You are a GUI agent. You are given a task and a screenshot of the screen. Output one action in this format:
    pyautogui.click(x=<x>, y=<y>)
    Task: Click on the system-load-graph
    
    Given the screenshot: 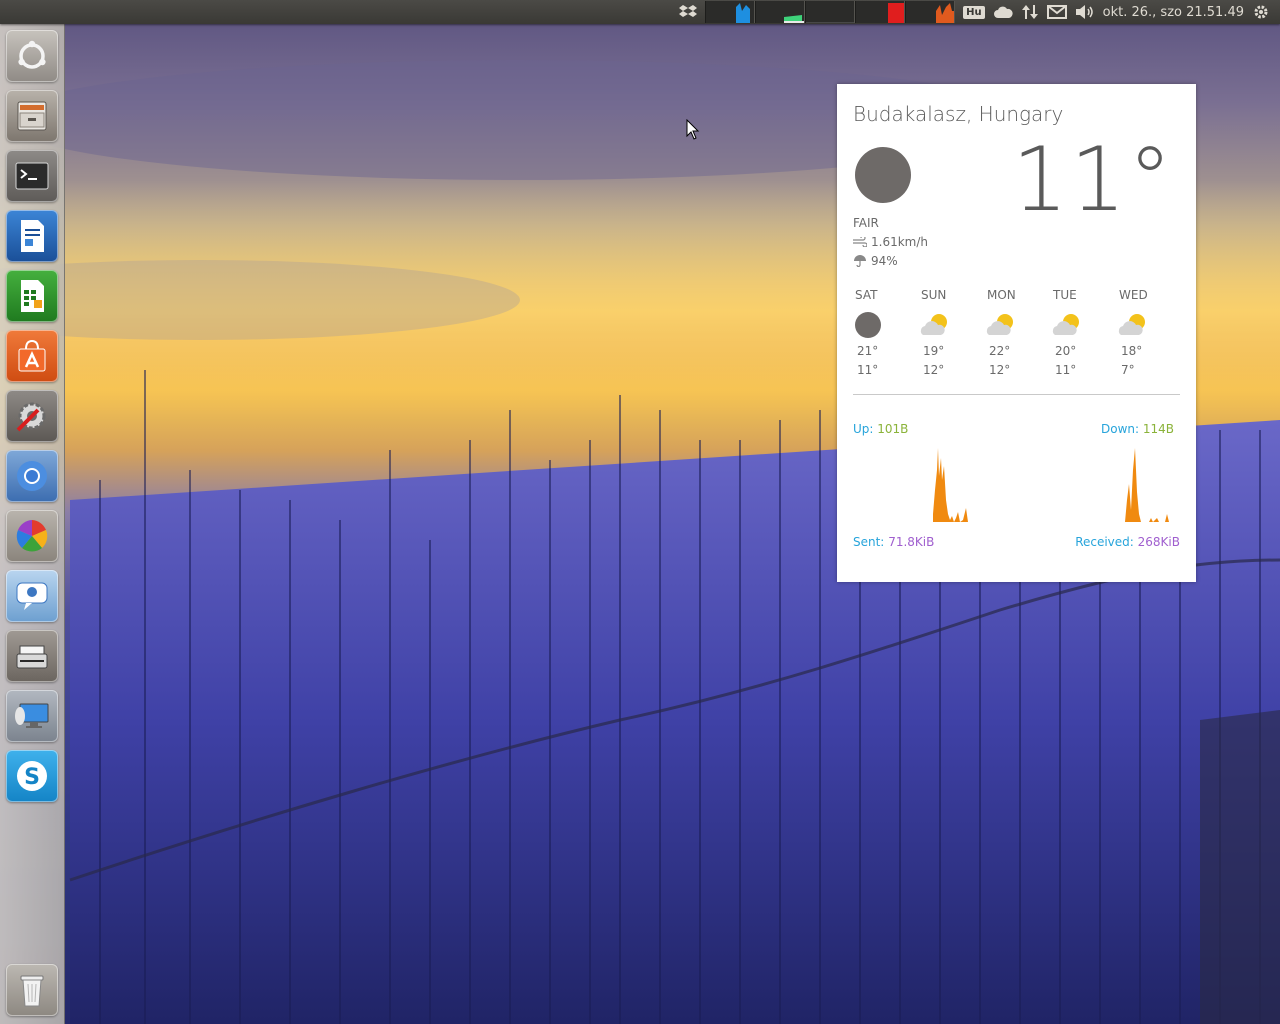 What is the action you would take?
    pyautogui.click(x=830, y=12)
    